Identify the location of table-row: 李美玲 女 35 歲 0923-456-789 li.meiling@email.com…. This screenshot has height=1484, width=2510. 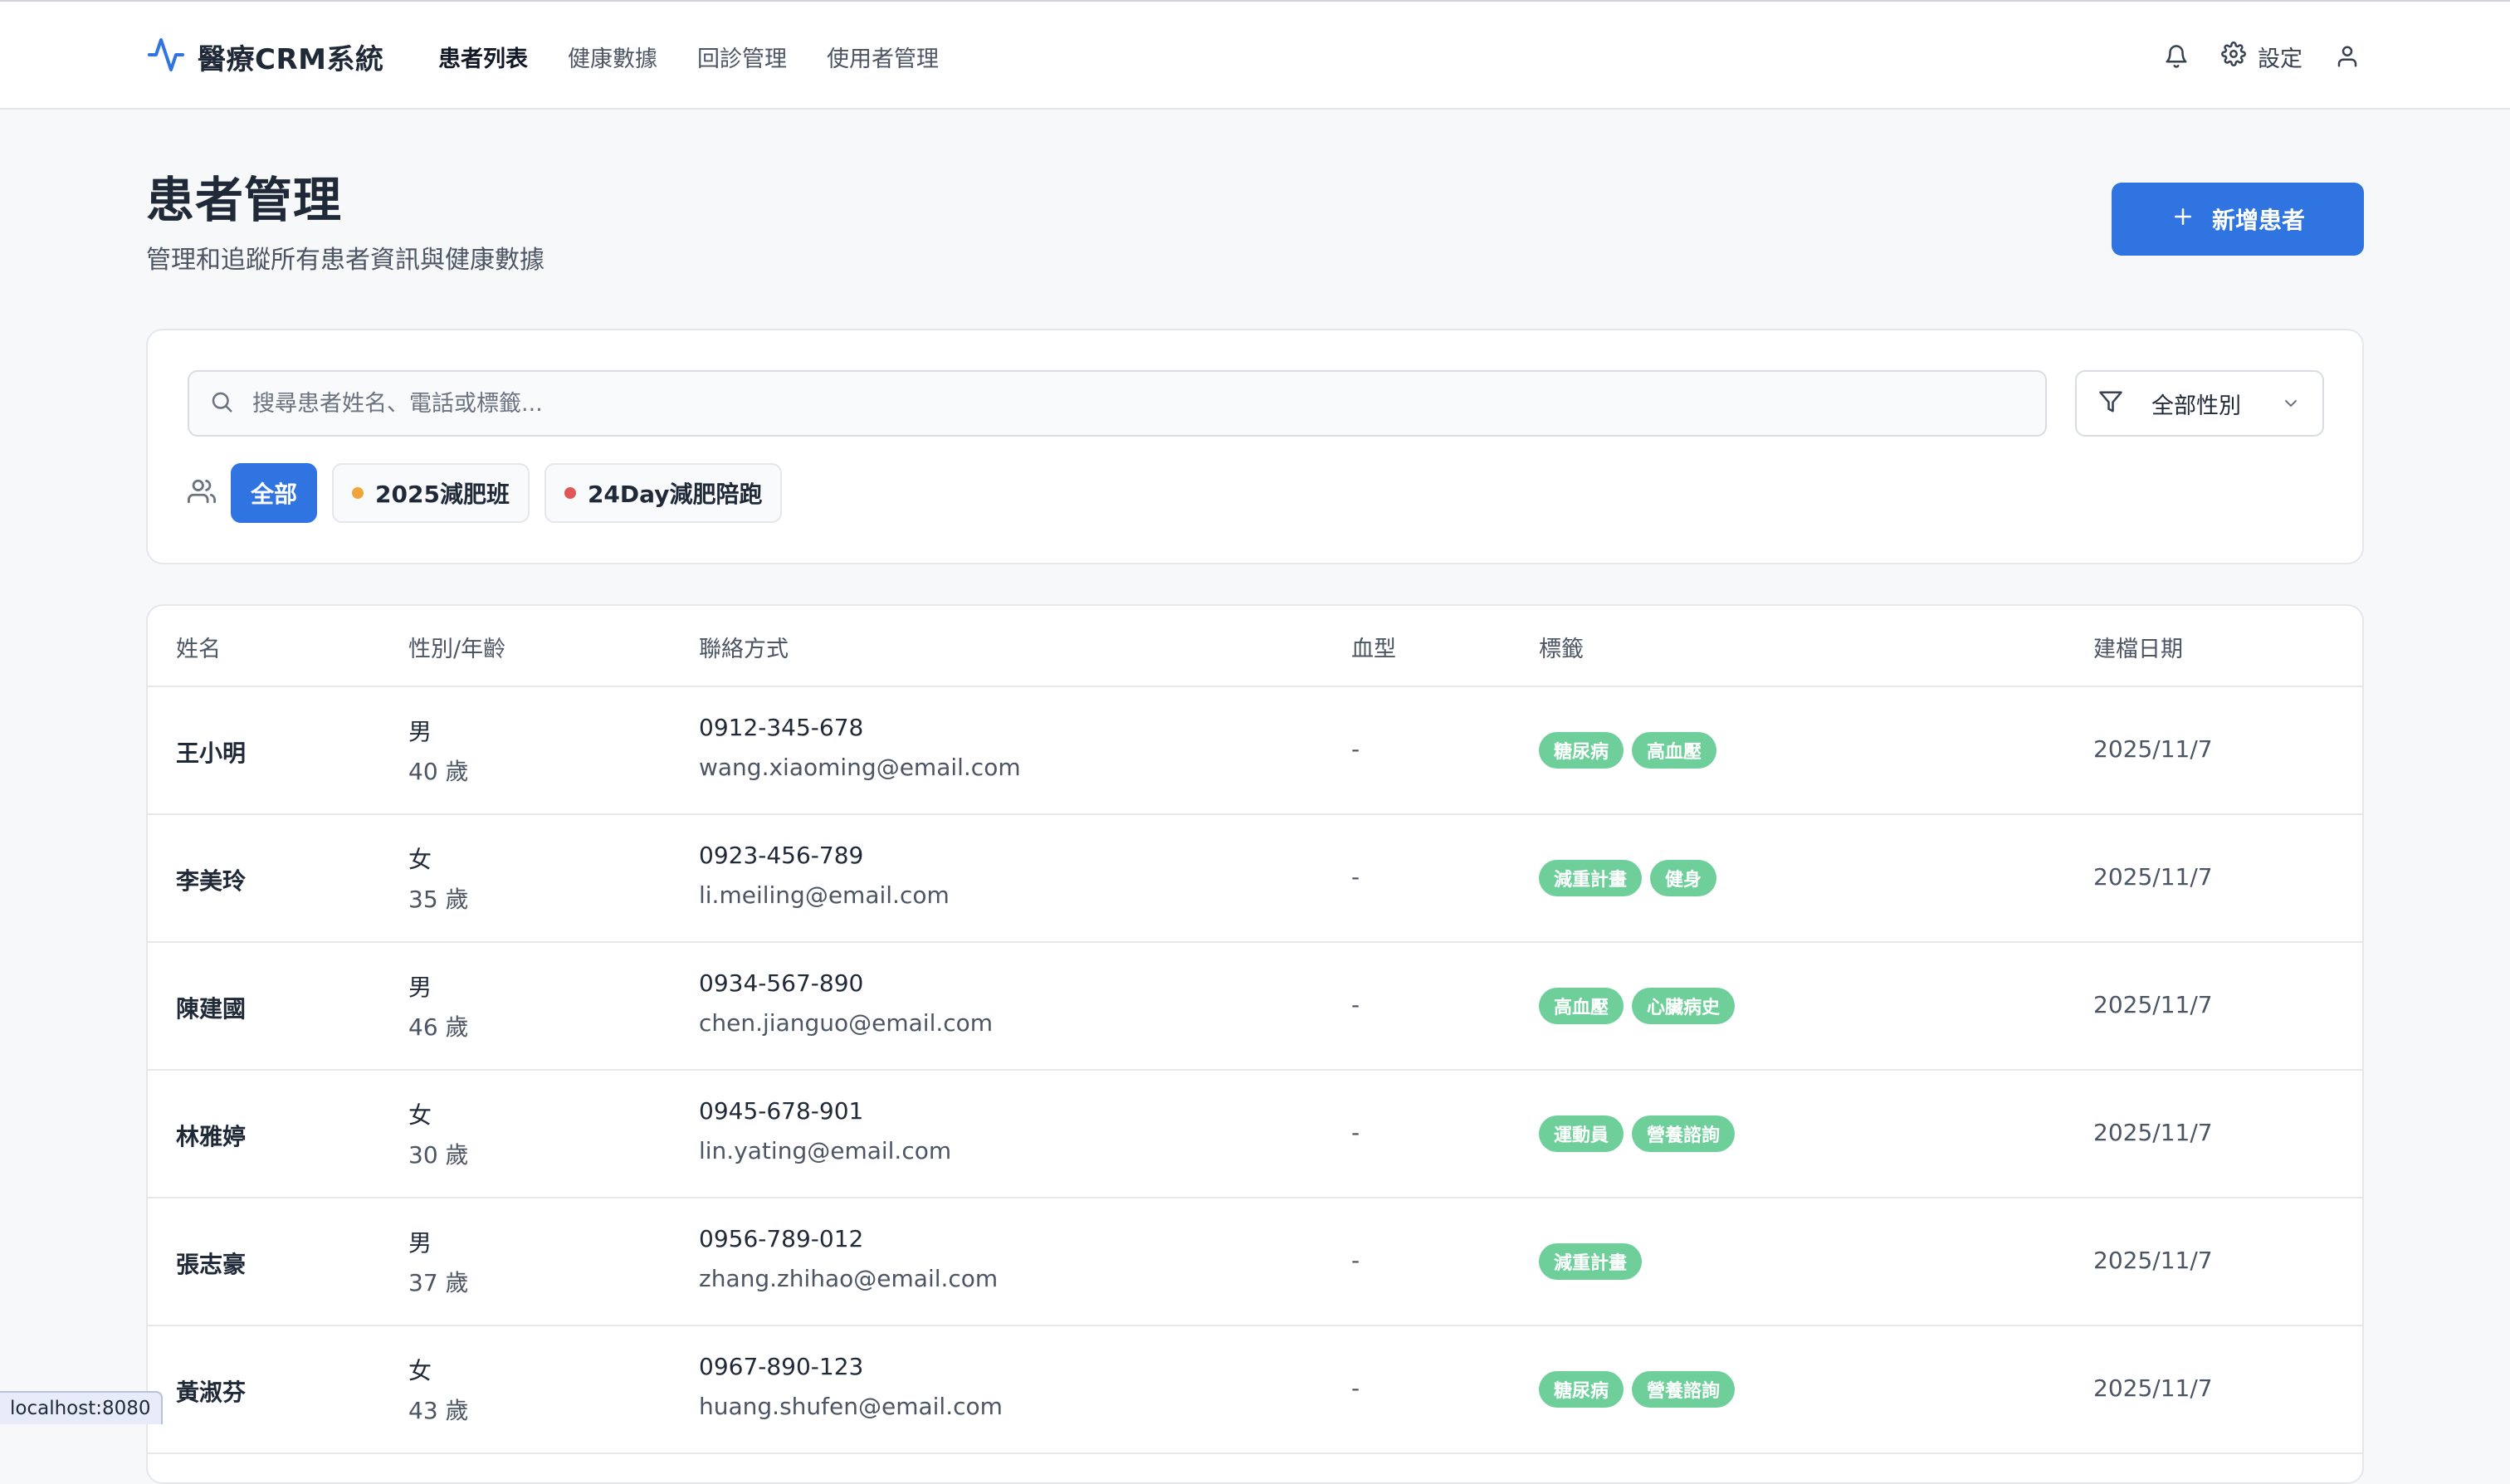
(1255, 879).